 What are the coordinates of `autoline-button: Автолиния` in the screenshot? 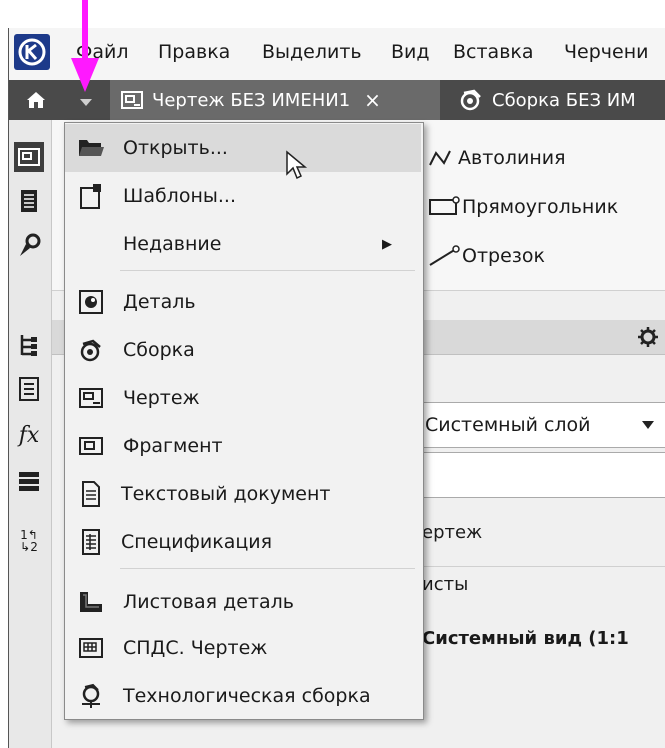 It's located at (496, 158).